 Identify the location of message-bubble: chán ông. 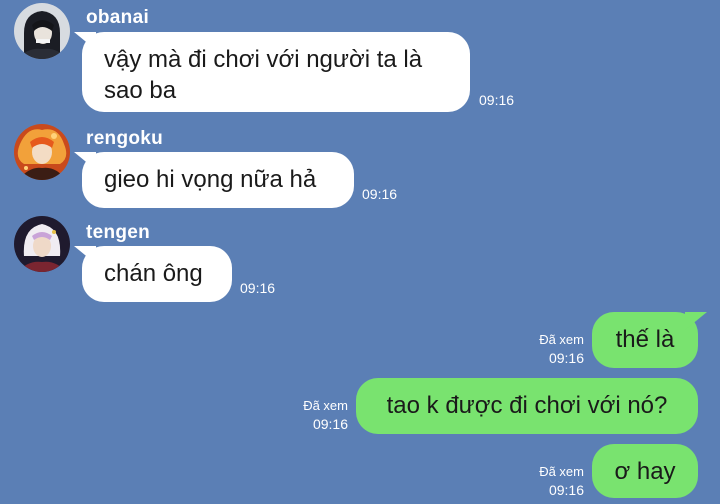
(157, 274).